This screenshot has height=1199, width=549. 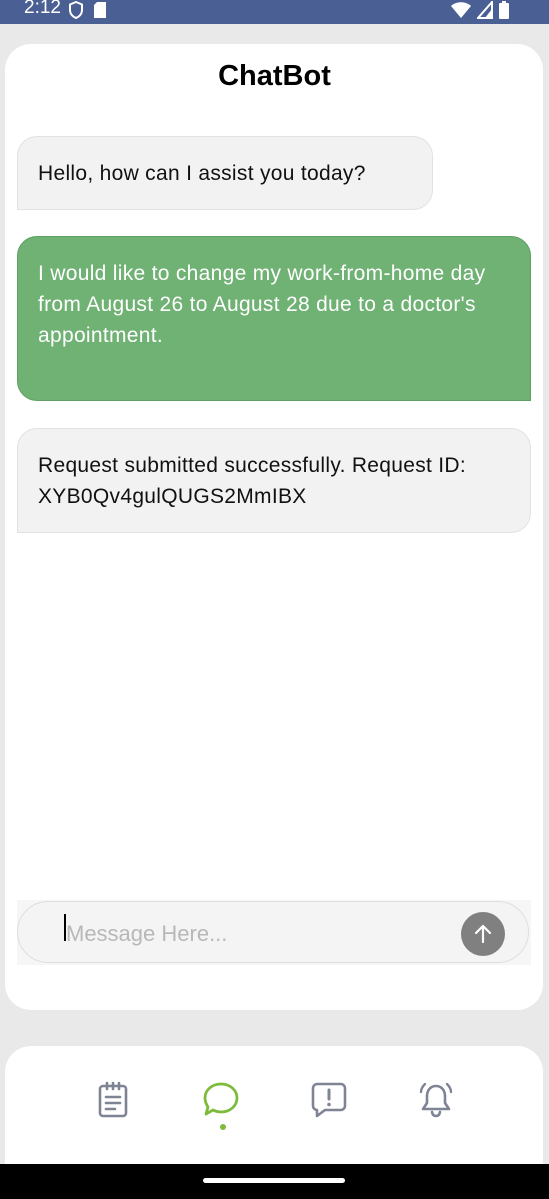 I want to click on clipboard-icon, so click(x=113, y=1099).